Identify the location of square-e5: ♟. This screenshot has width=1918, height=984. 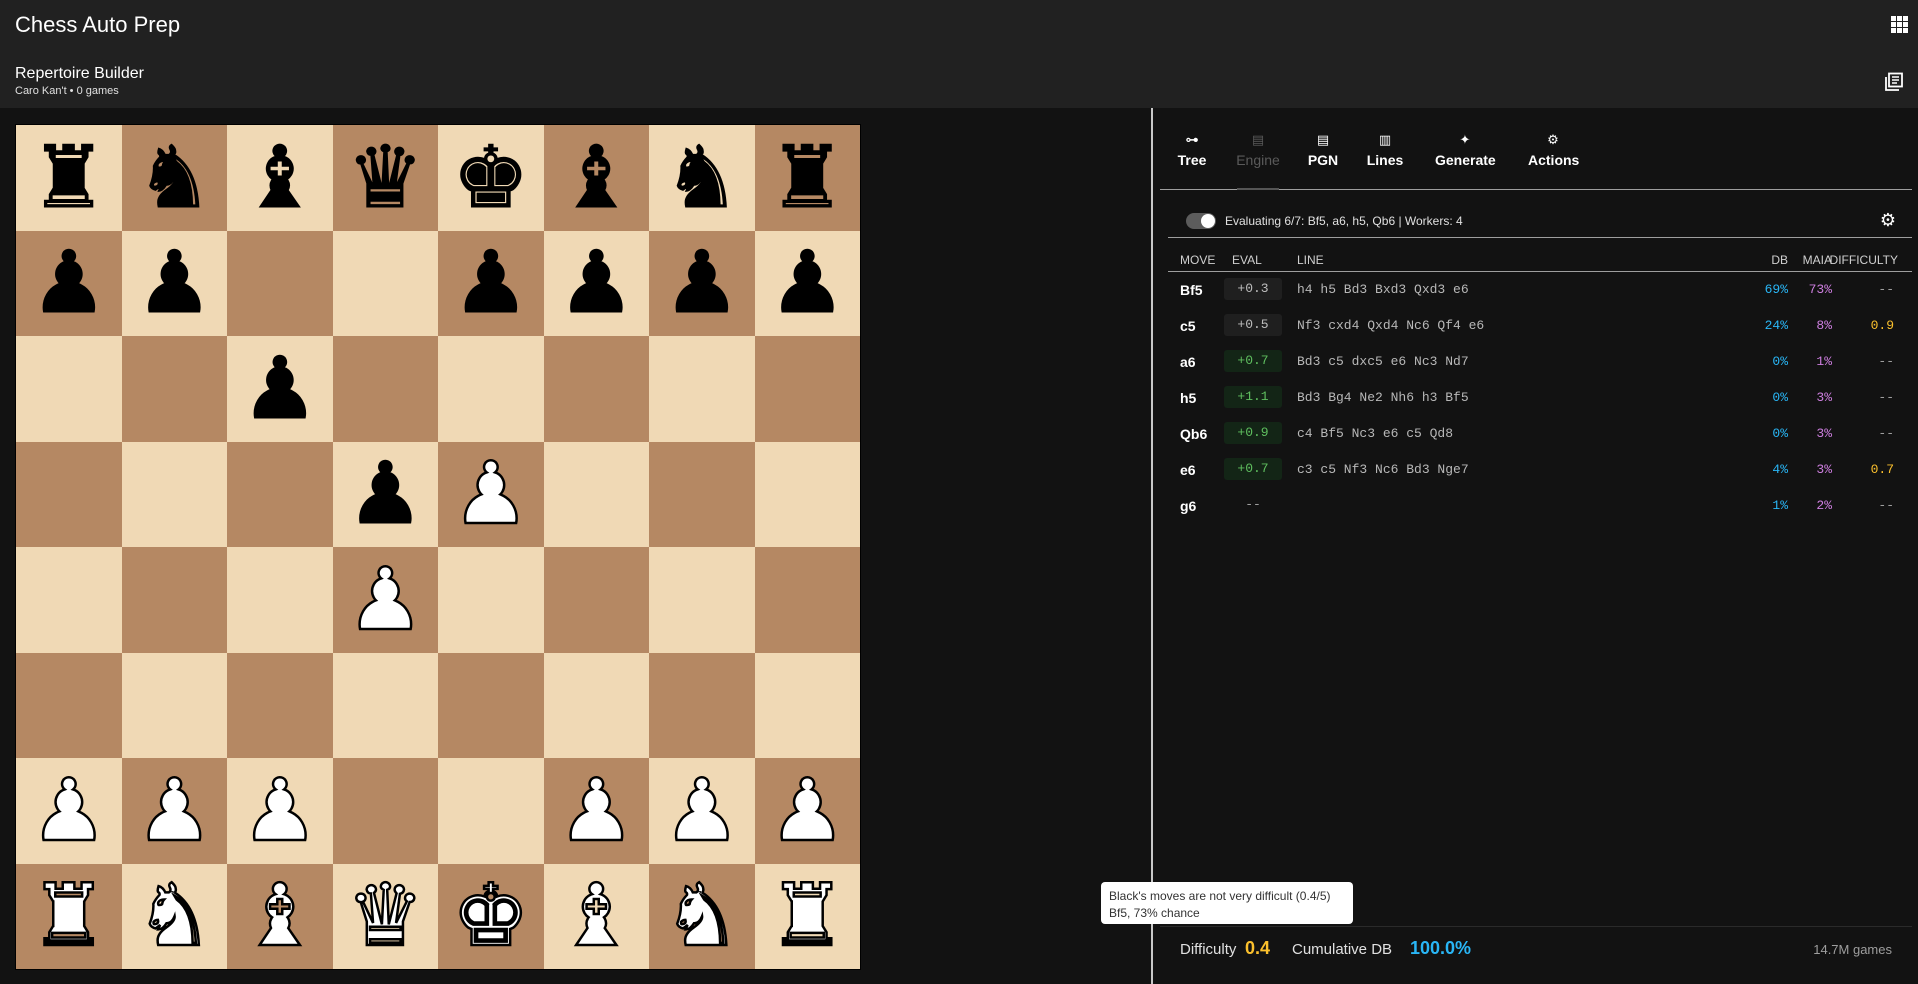
(491, 494).